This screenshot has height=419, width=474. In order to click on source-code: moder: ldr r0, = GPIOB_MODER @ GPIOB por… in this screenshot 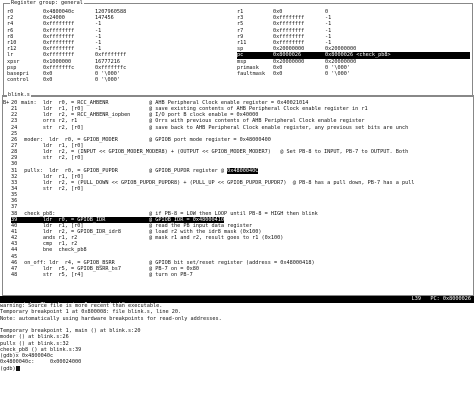, I will do `click(146, 139)`.